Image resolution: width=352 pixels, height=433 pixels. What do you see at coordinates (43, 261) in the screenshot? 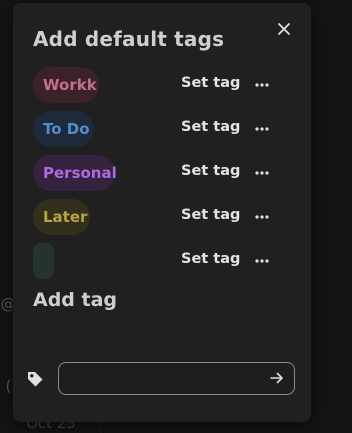
I see `tag-chip-empty` at bounding box center [43, 261].